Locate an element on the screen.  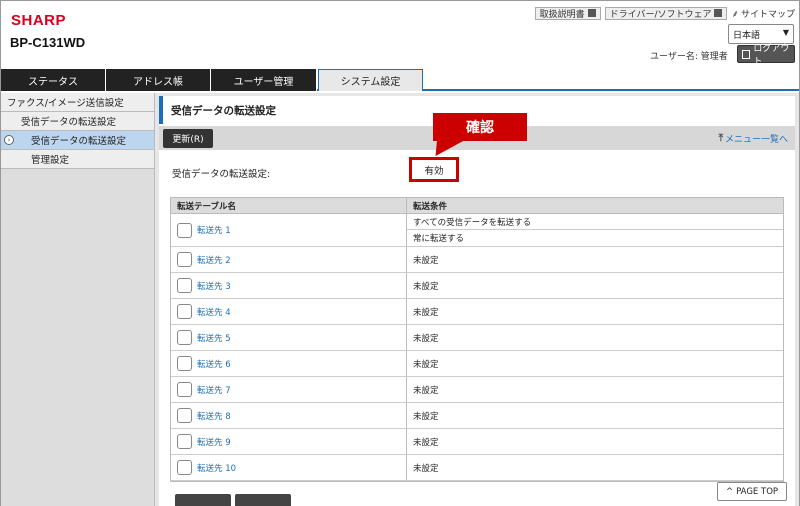
tab-status: ステータス is located at coordinates (53, 80).